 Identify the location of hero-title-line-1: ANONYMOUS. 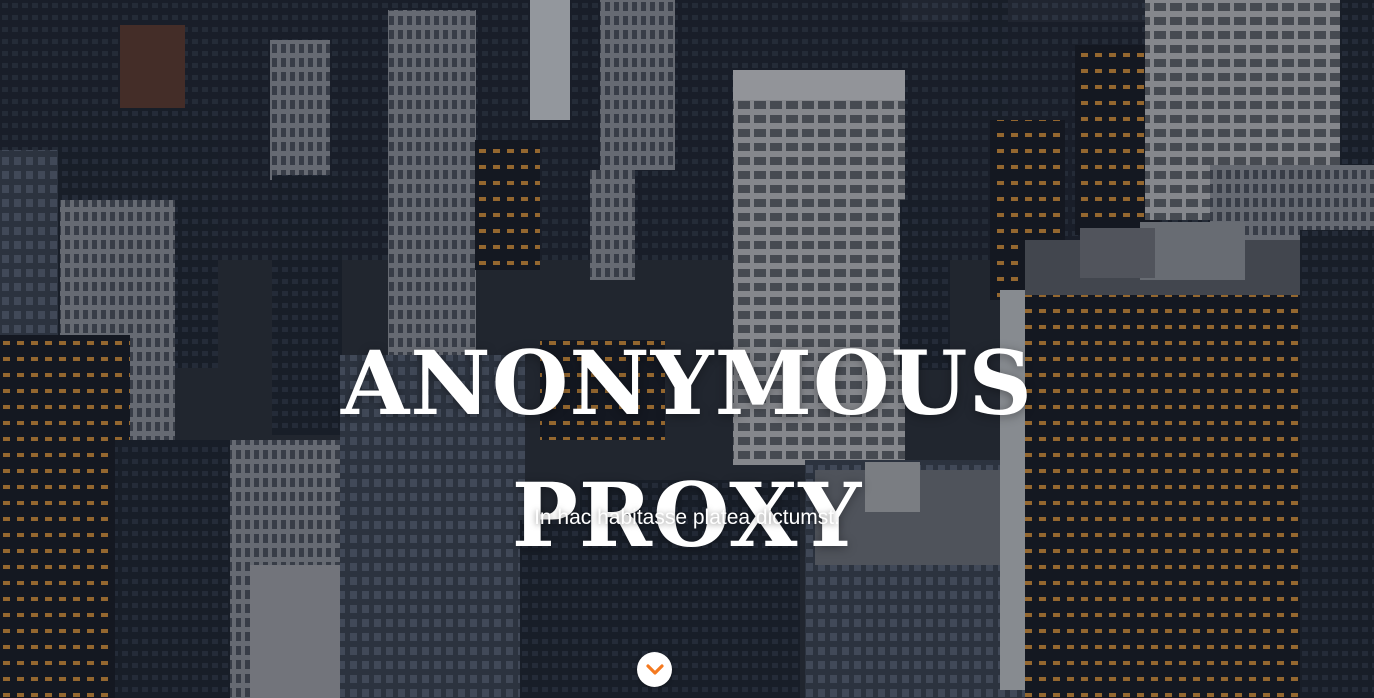
(687, 382).